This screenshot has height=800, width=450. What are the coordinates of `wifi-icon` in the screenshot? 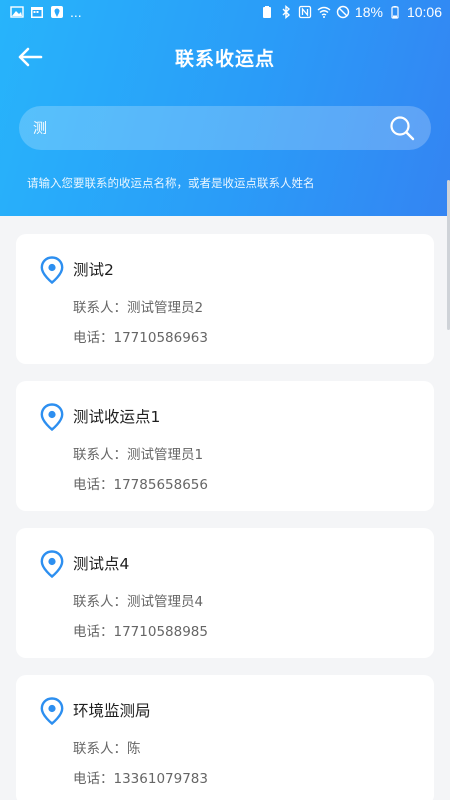 It's located at (324, 12).